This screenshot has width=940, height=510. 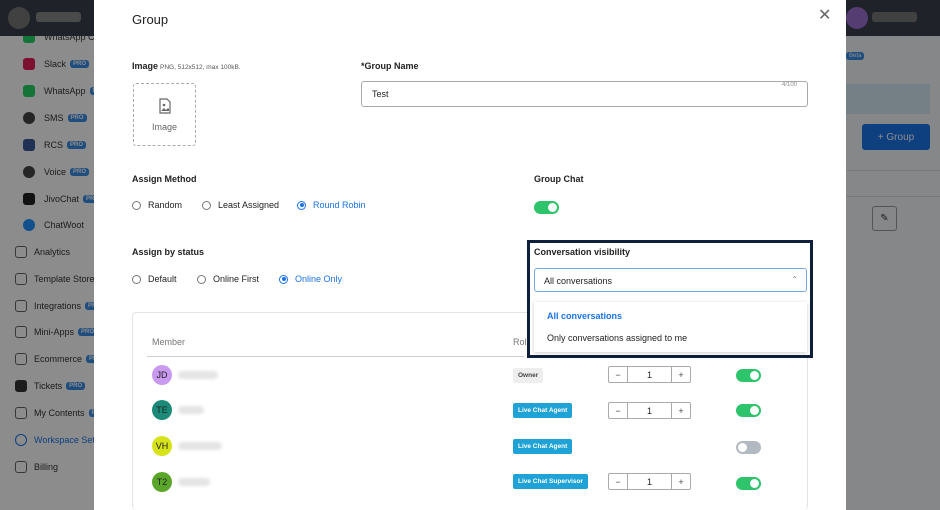 What do you see at coordinates (162, 446) in the screenshot?
I see `avatar: VH` at bounding box center [162, 446].